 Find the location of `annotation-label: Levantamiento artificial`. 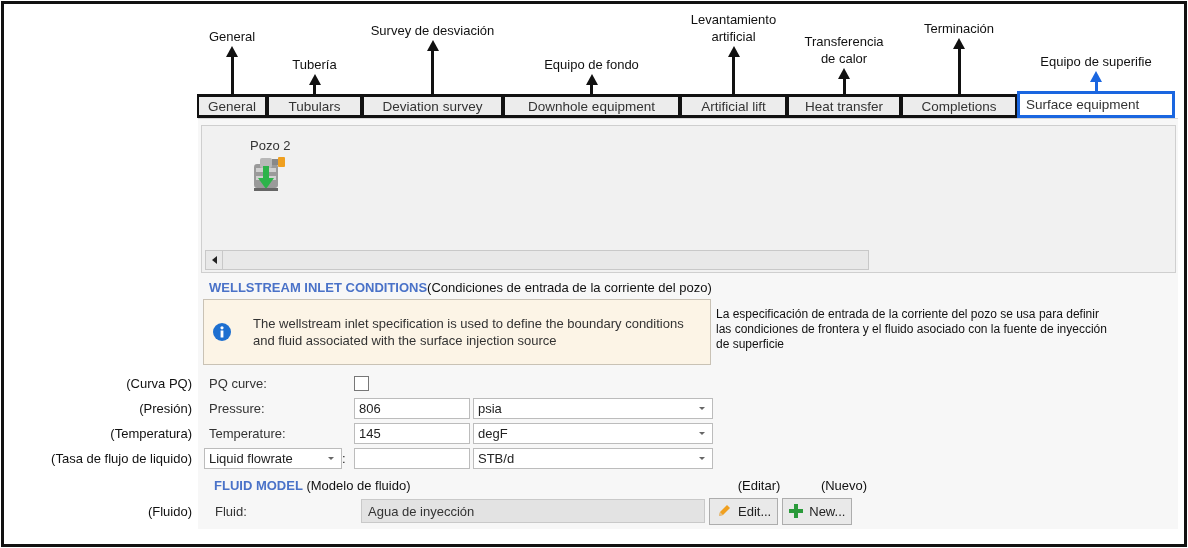

annotation-label: Levantamiento artificial is located at coordinates (733, 28).